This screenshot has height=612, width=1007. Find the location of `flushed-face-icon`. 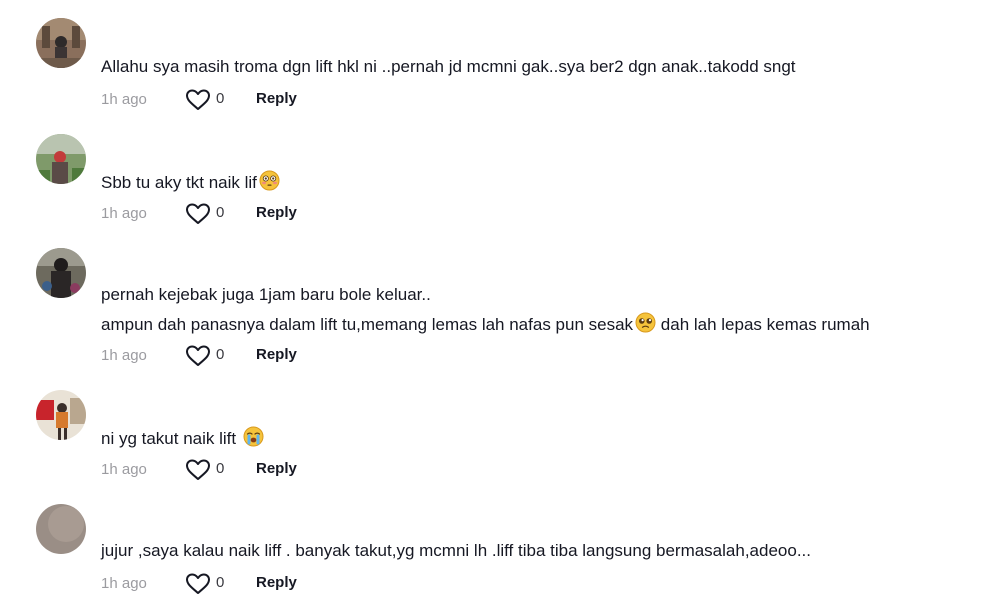

flushed-face-icon is located at coordinates (269, 183).